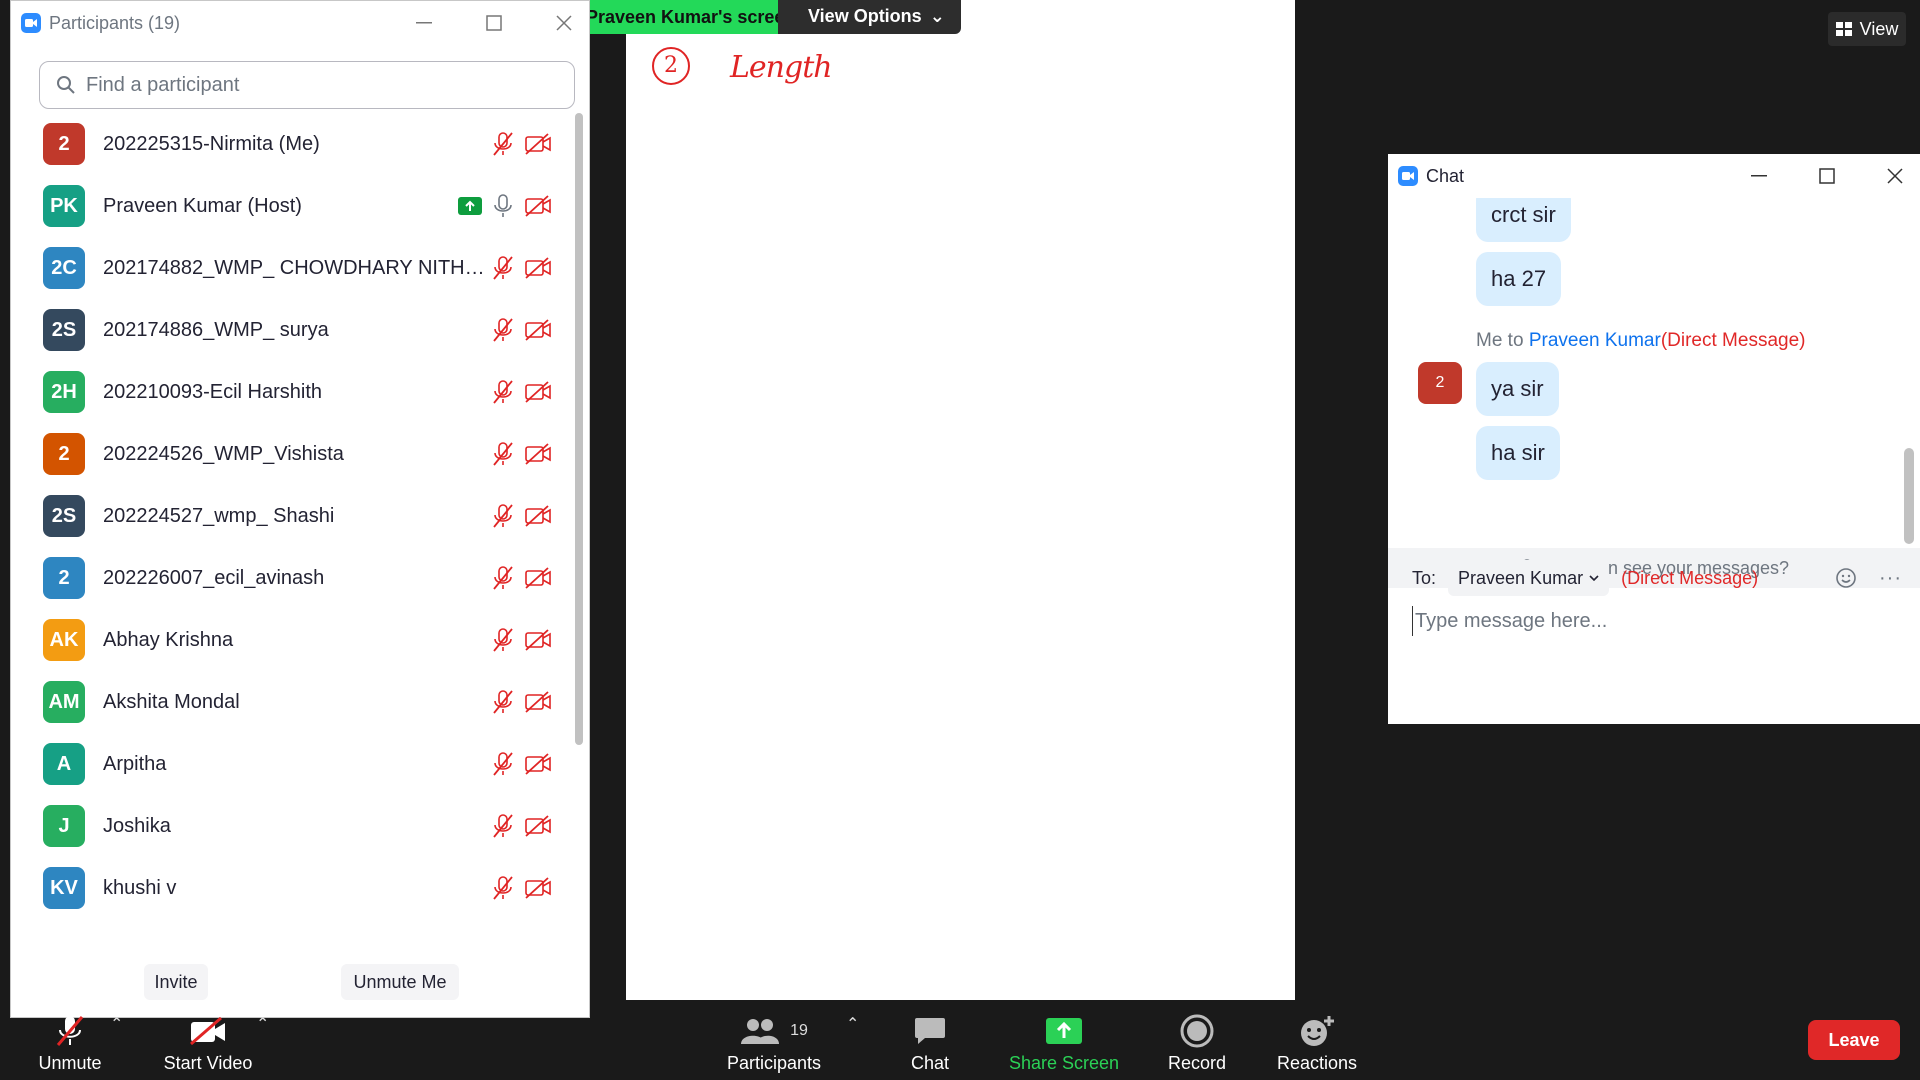  Describe the element at coordinates (470, 206) in the screenshot. I see `screen-share-icon` at that location.